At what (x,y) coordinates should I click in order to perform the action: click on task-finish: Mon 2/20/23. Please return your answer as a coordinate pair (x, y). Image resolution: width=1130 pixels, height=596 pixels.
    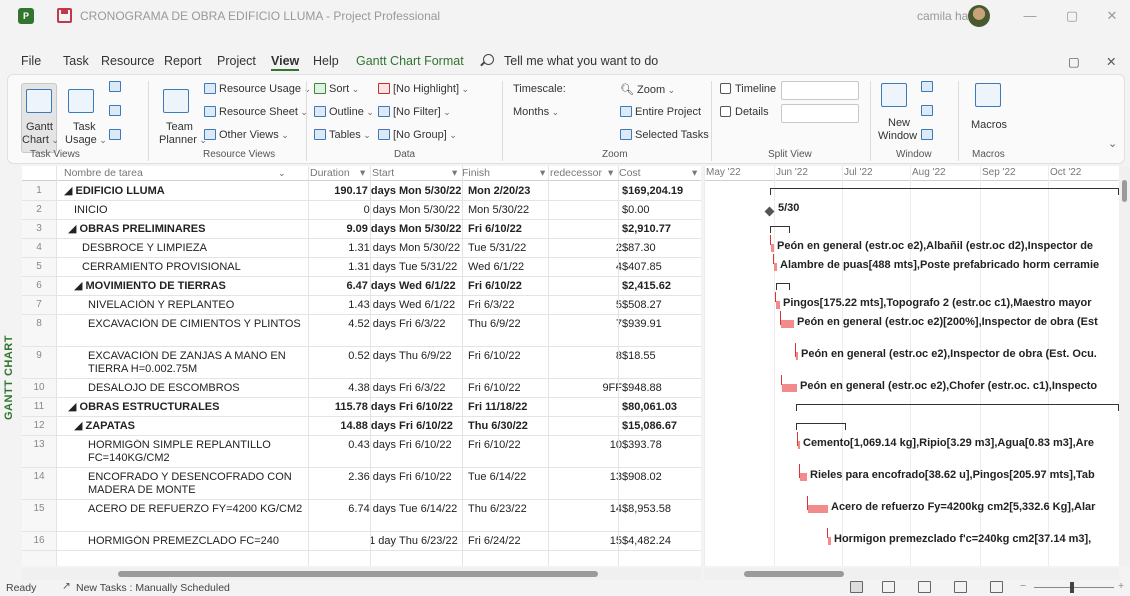
    Looking at the image, I should click on (512, 191).